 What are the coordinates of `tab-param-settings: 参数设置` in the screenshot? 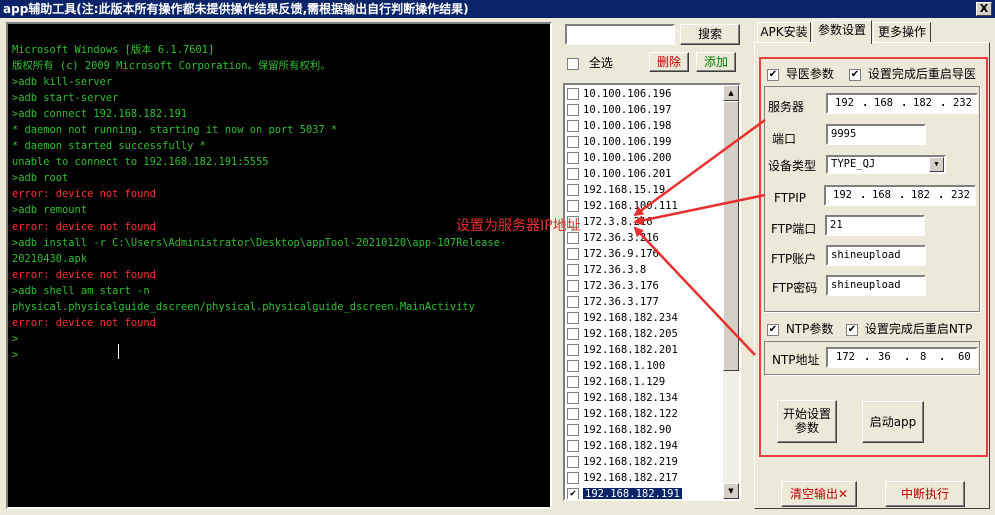 It's located at (842, 32).